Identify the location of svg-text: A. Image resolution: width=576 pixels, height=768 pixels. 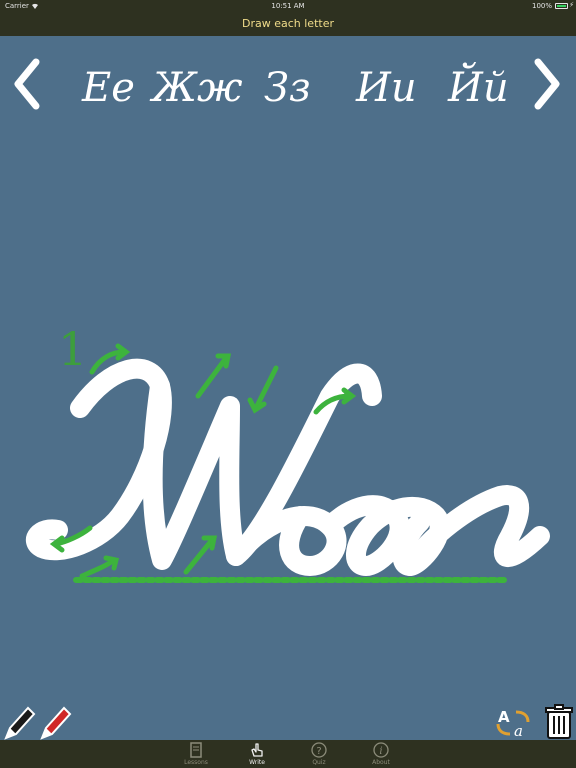
(504, 717).